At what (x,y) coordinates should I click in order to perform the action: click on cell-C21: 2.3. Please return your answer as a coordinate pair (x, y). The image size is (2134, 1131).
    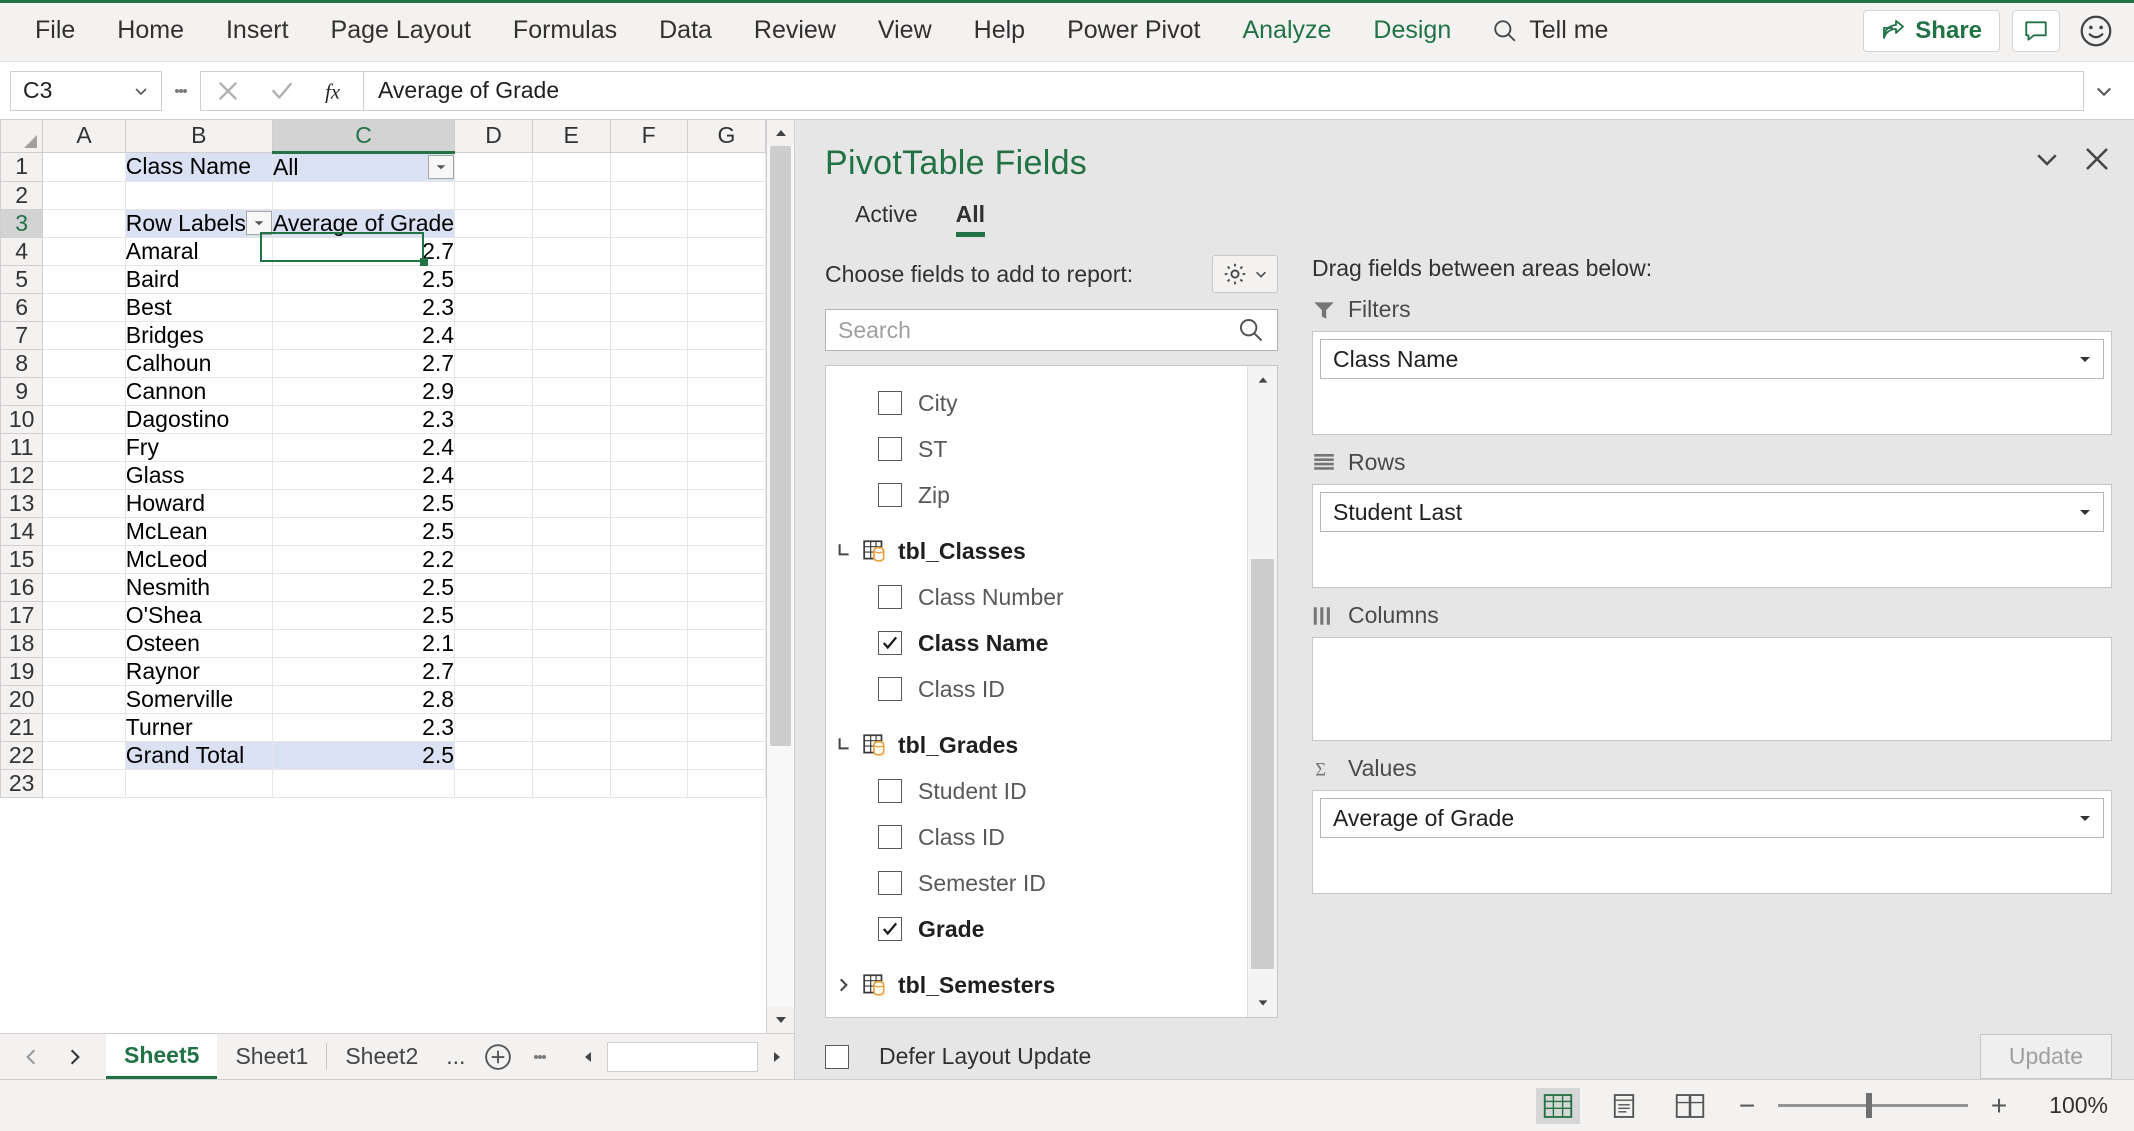
    Looking at the image, I should click on (363, 727).